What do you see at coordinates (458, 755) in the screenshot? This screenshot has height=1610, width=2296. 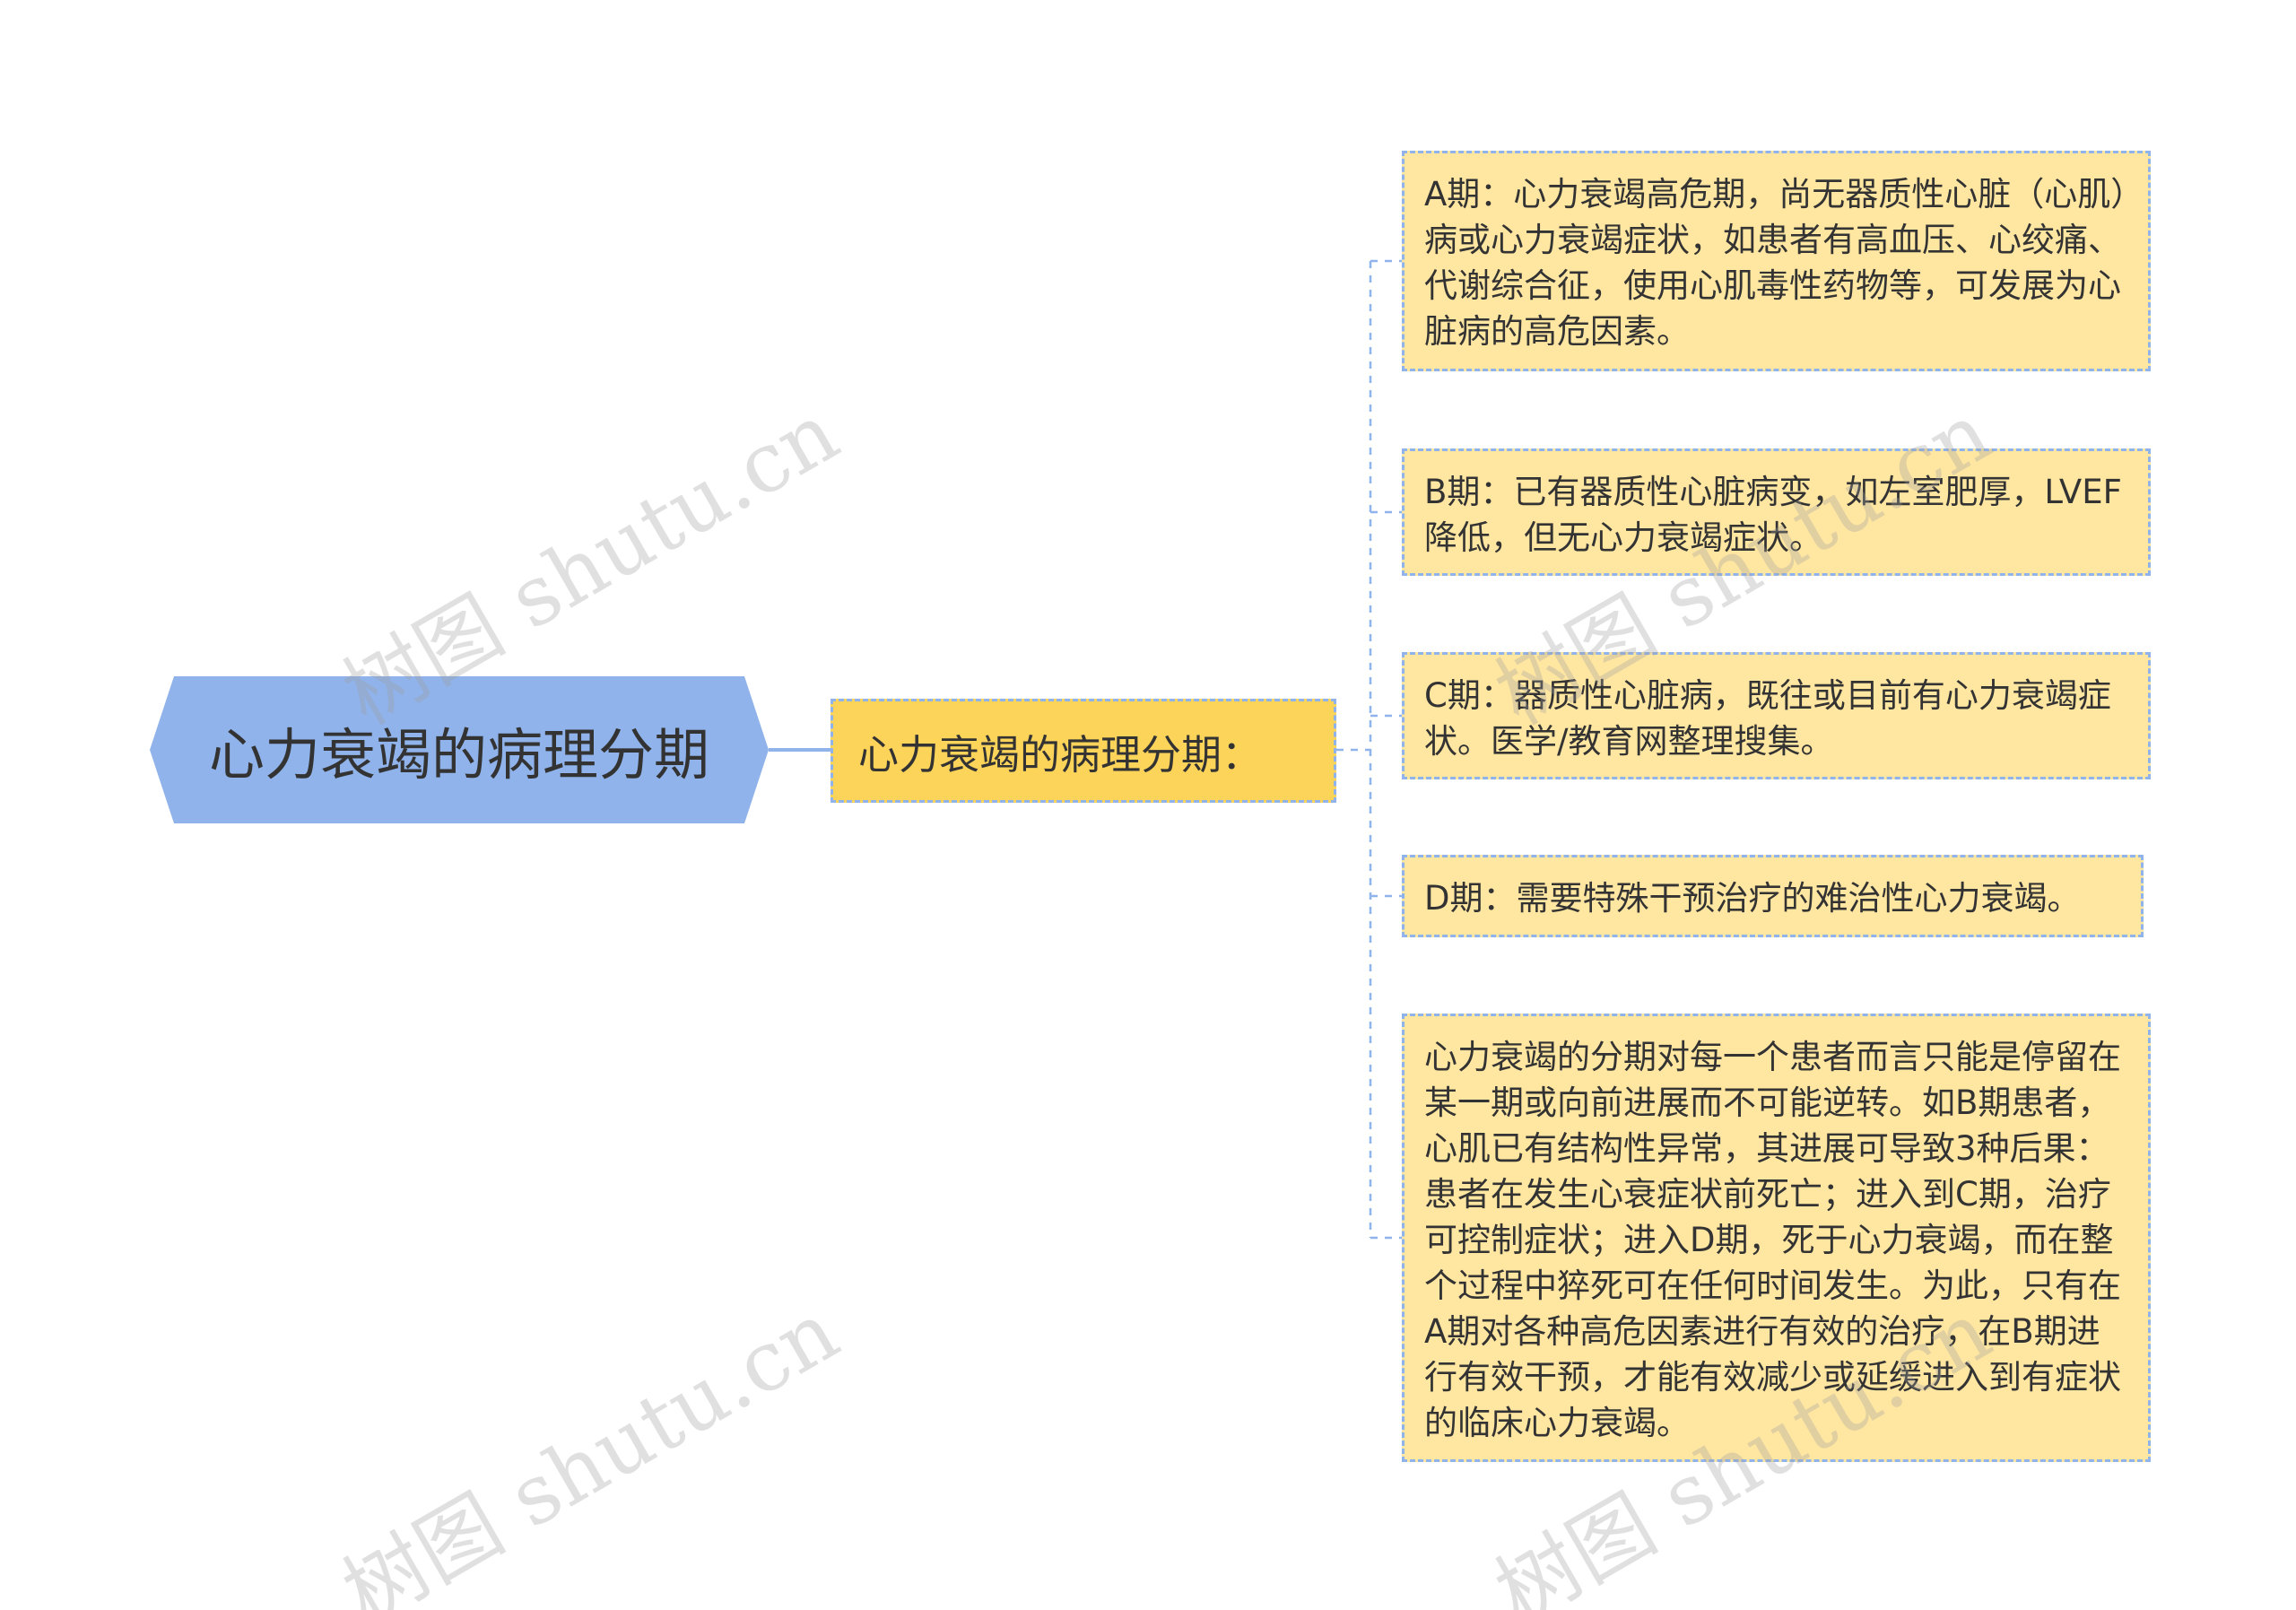 I see `root-node-label: 心力衰竭的病理分期` at bounding box center [458, 755].